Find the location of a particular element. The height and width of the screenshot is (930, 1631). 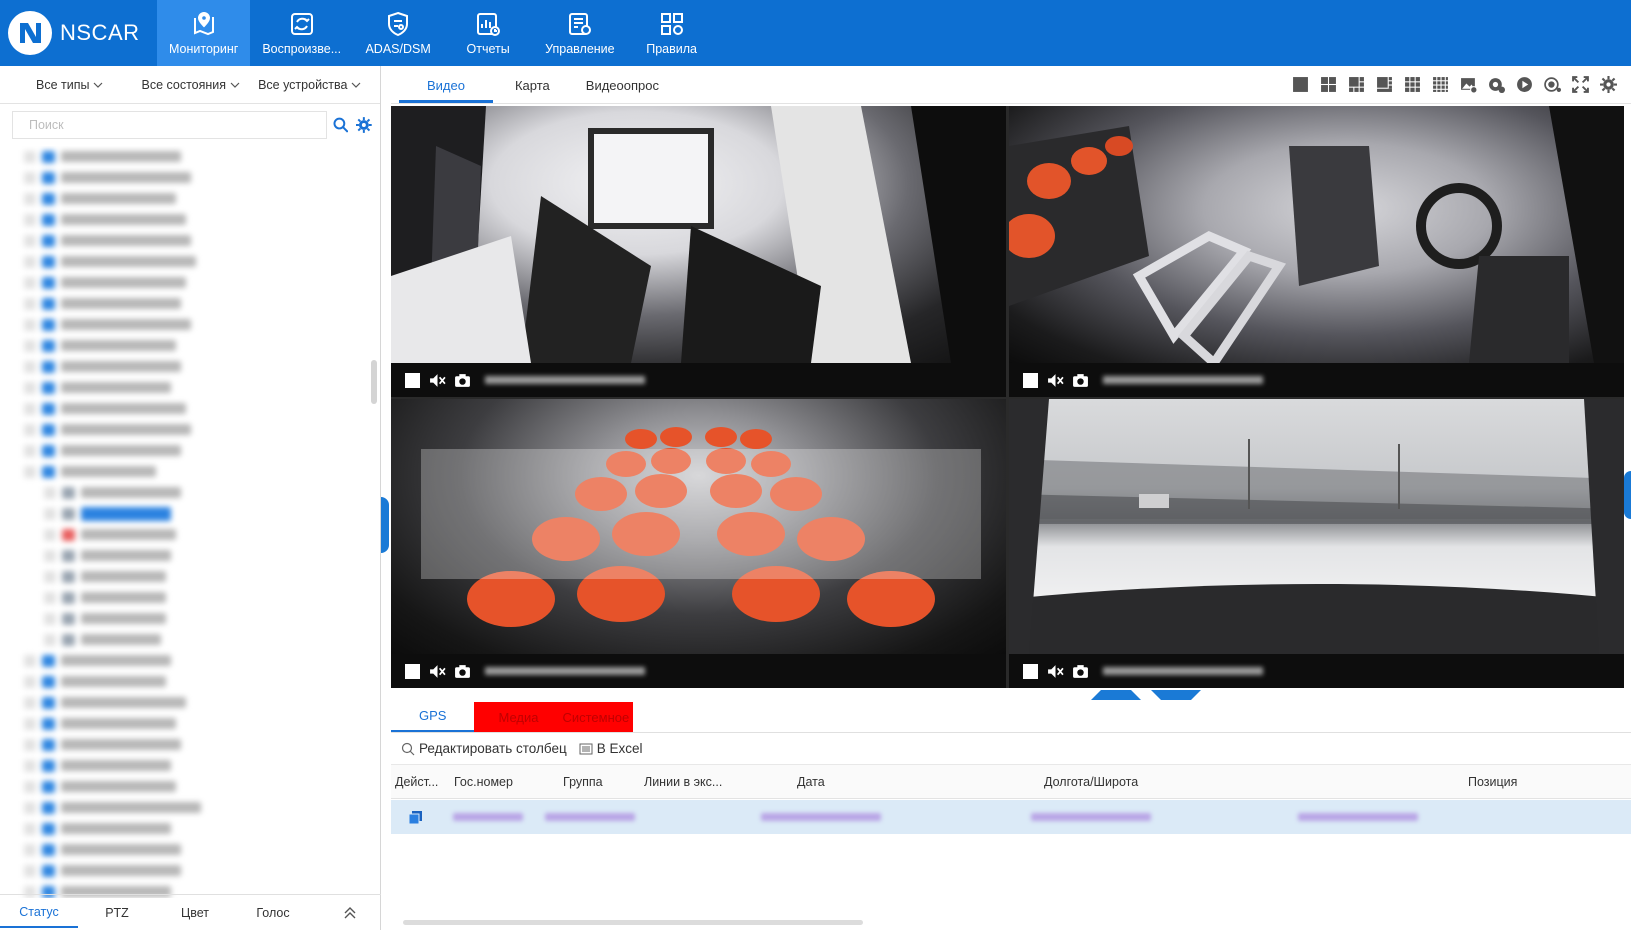

table-horizontal-scrollbar is located at coordinates (633, 922).